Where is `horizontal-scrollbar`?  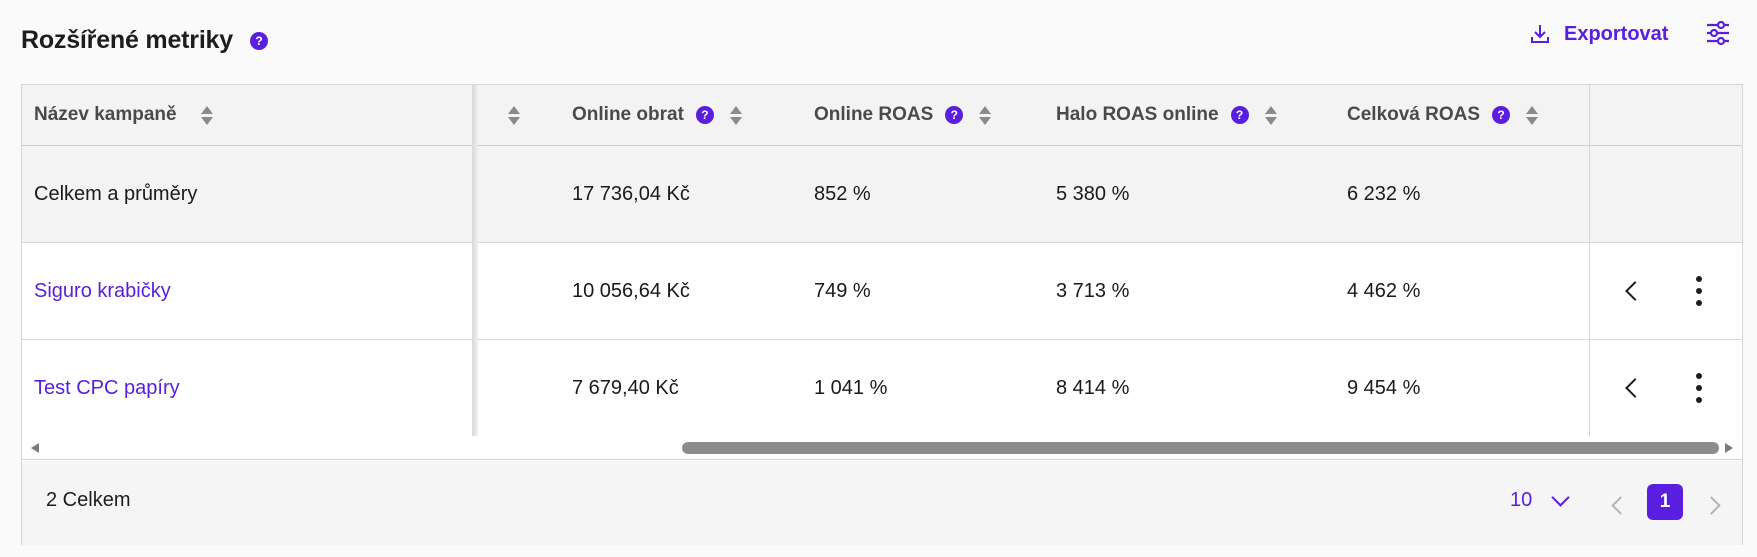
horizontal-scrollbar is located at coordinates (882, 448).